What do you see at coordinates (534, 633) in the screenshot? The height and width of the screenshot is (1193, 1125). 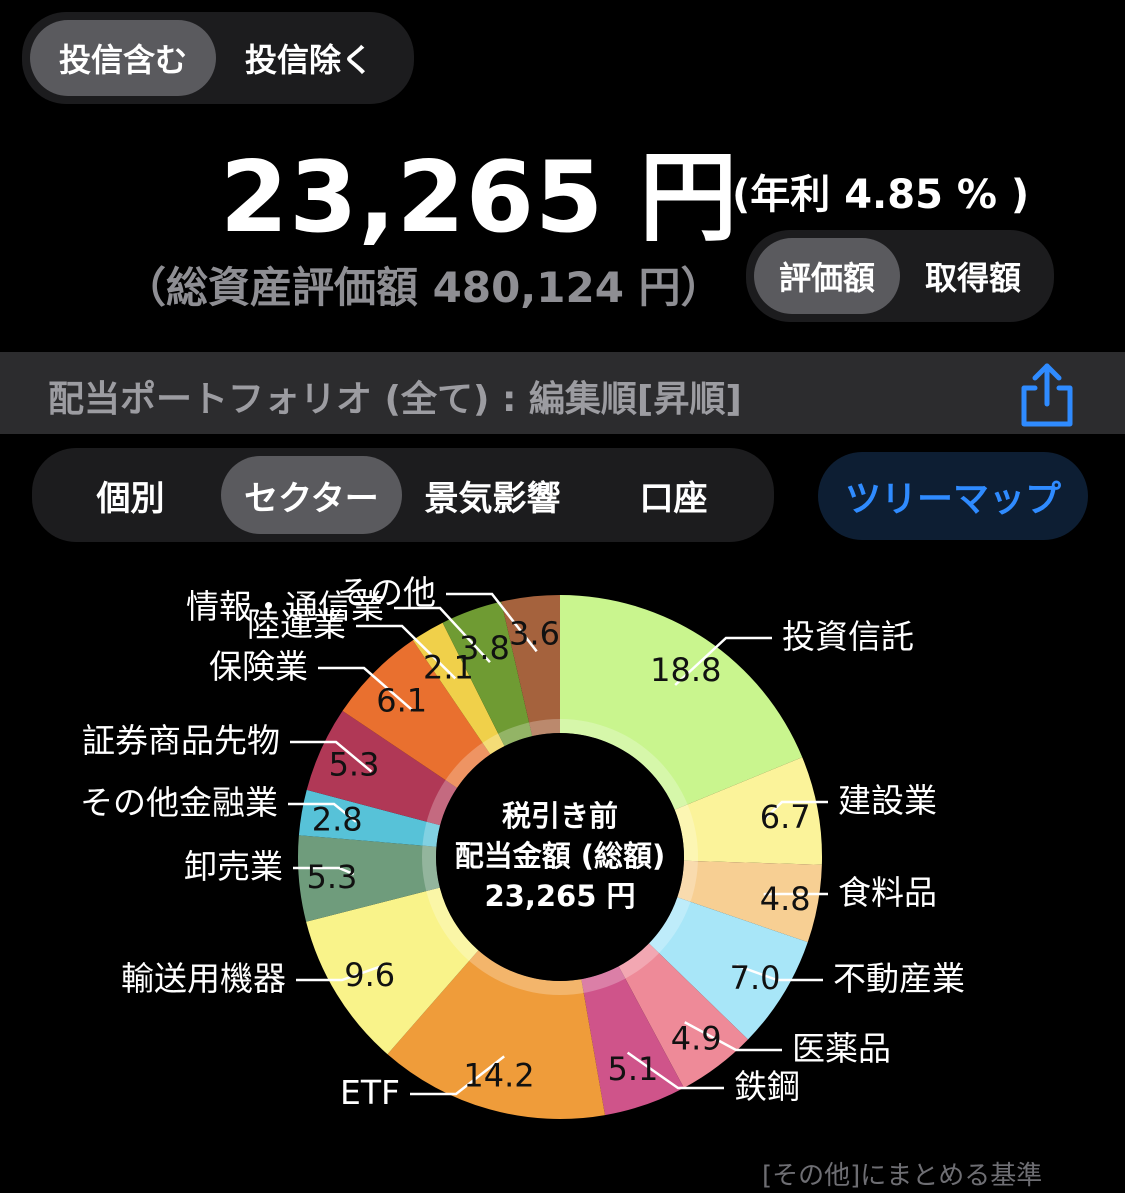 I see `slice-14-value: 3.6` at bounding box center [534, 633].